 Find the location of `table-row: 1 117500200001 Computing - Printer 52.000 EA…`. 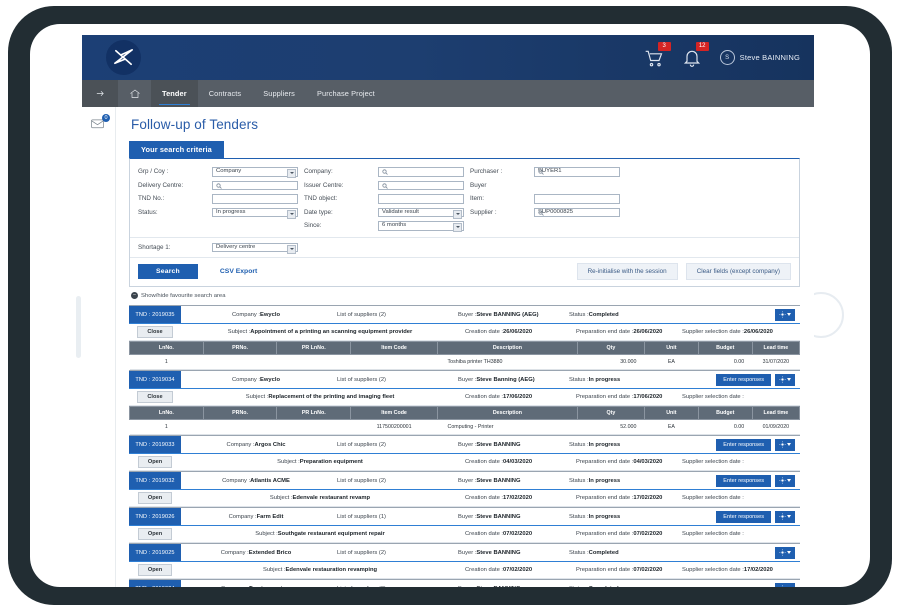

table-row: 1 117500200001 Computing - Printer 52.000 EA… is located at coordinates (464, 427).